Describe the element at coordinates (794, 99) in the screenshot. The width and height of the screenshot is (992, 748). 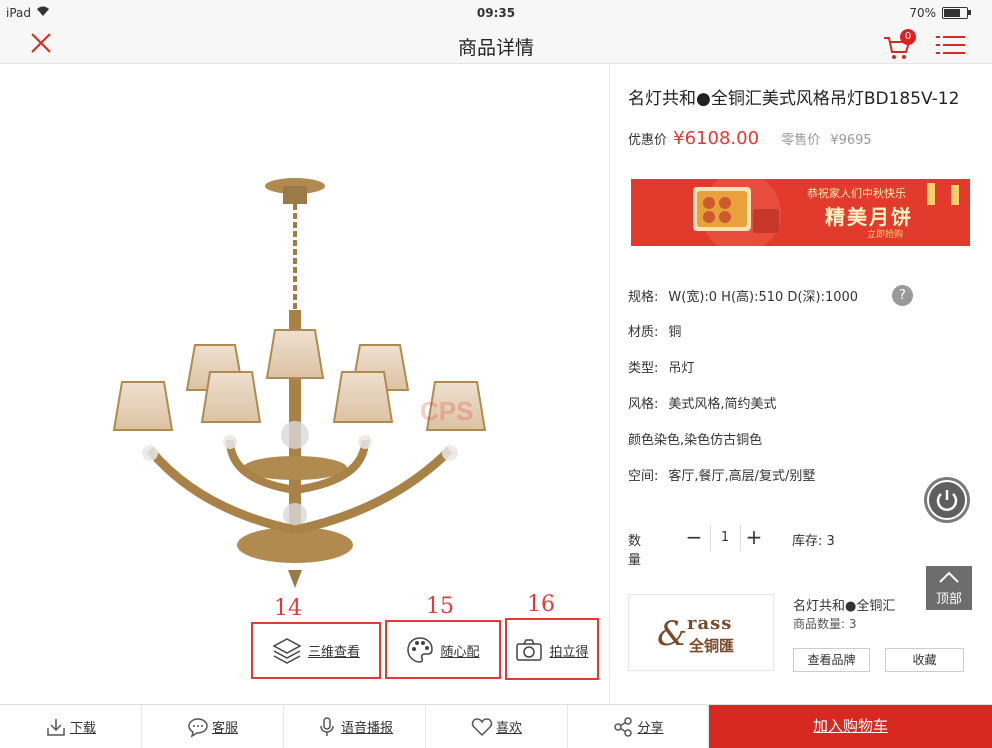
I see `product-title: 名灯共和●全铜汇美式风格吊灯BD185V-12` at that location.